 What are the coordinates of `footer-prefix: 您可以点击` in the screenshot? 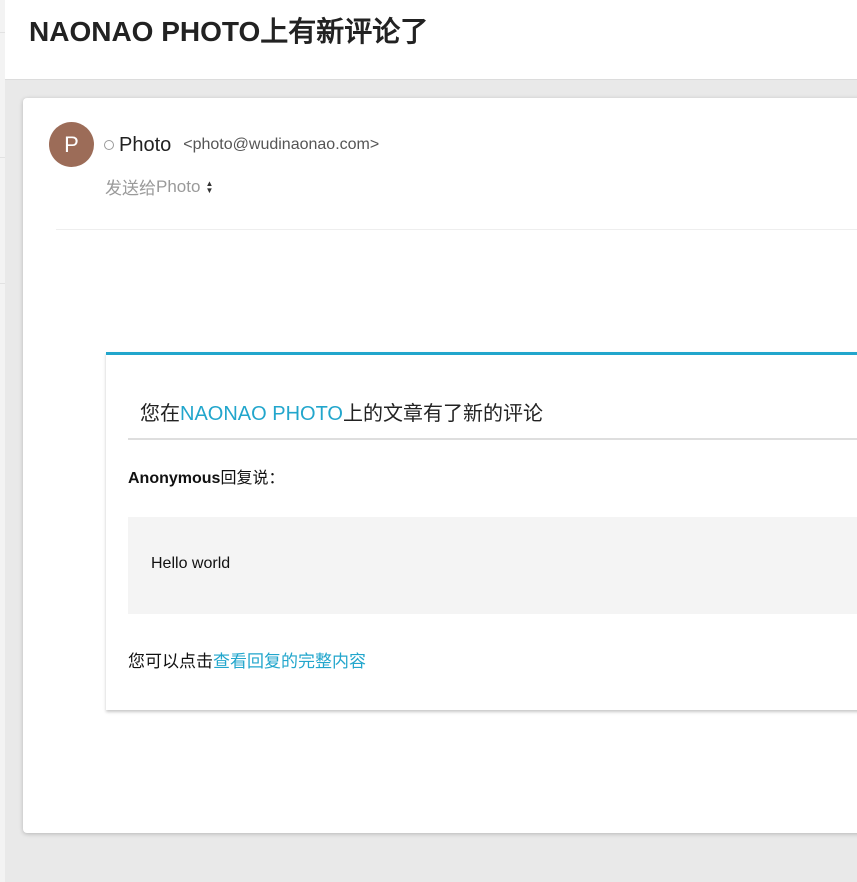 It's located at (170, 661).